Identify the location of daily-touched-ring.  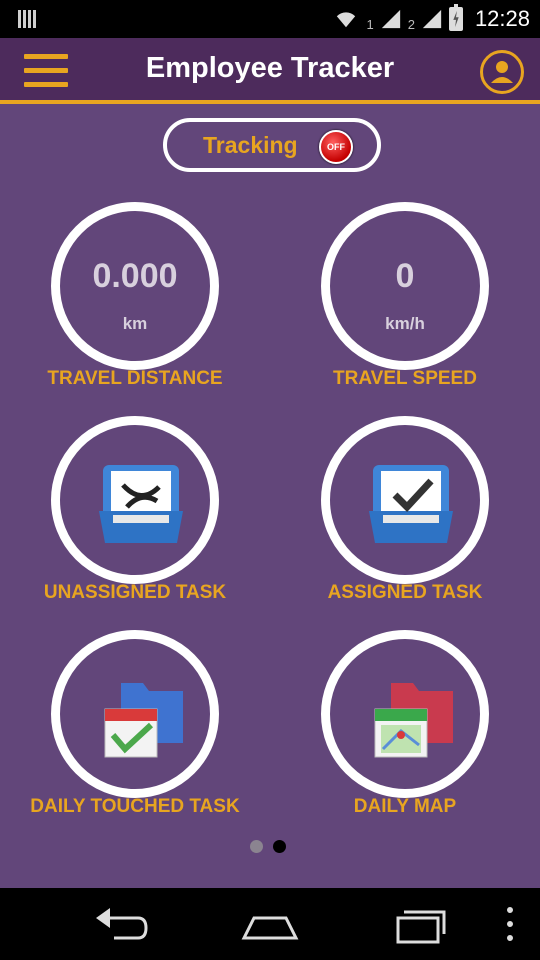
(135, 714).